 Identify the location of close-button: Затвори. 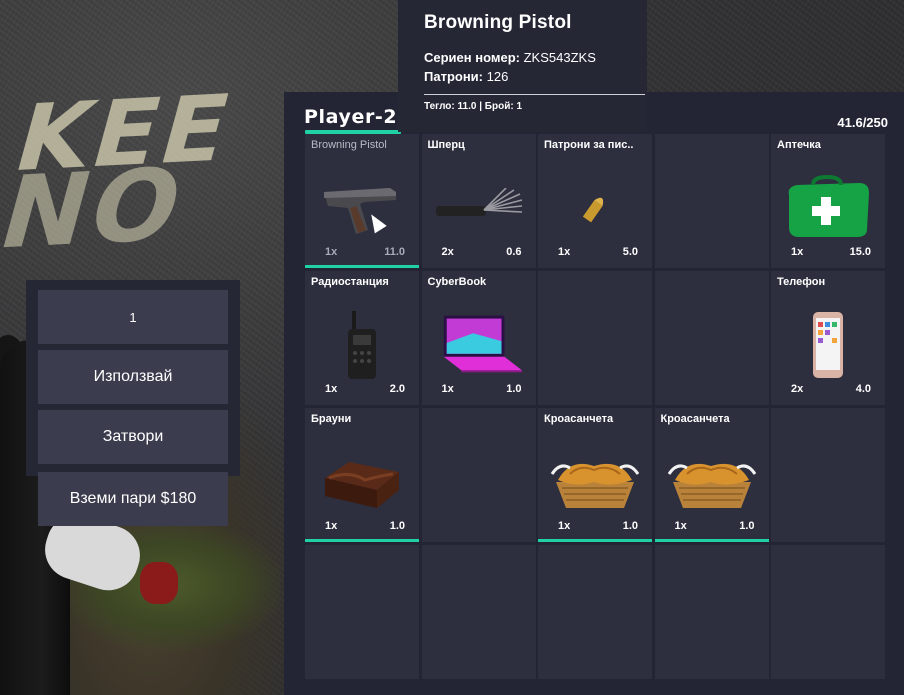
(133, 437).